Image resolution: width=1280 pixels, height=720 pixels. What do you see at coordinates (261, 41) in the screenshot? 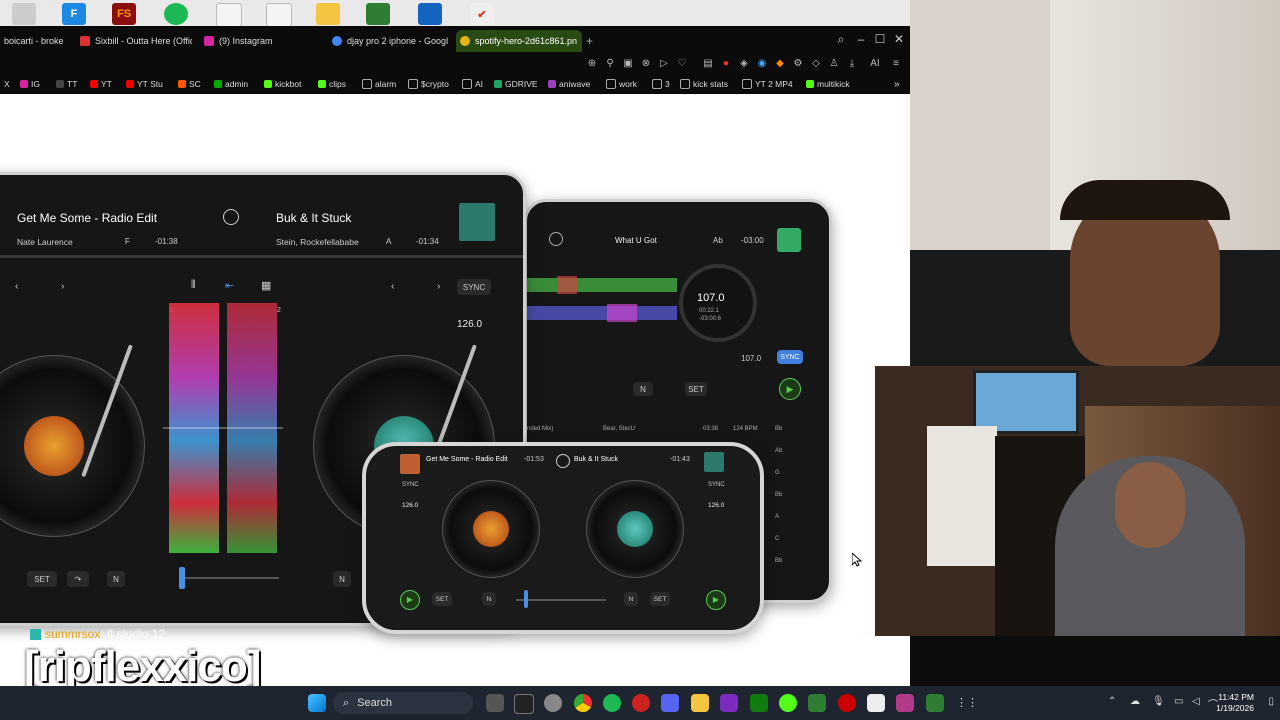
I see `tab-instagram: (9) Instagram` at bounding box center [261, 41].